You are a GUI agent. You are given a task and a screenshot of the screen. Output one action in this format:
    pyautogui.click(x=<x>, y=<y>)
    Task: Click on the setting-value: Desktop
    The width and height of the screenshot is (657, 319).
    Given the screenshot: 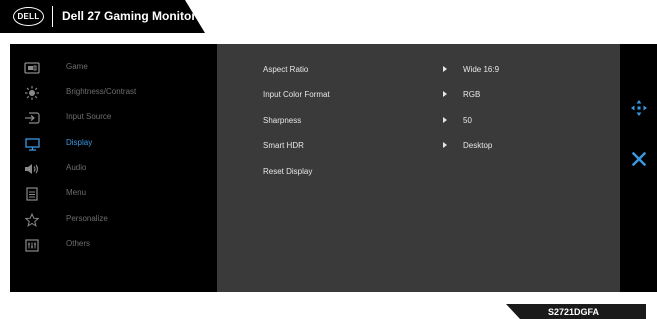 What is the action you would take?
    pyautogui.click(x=478, y=145)
    